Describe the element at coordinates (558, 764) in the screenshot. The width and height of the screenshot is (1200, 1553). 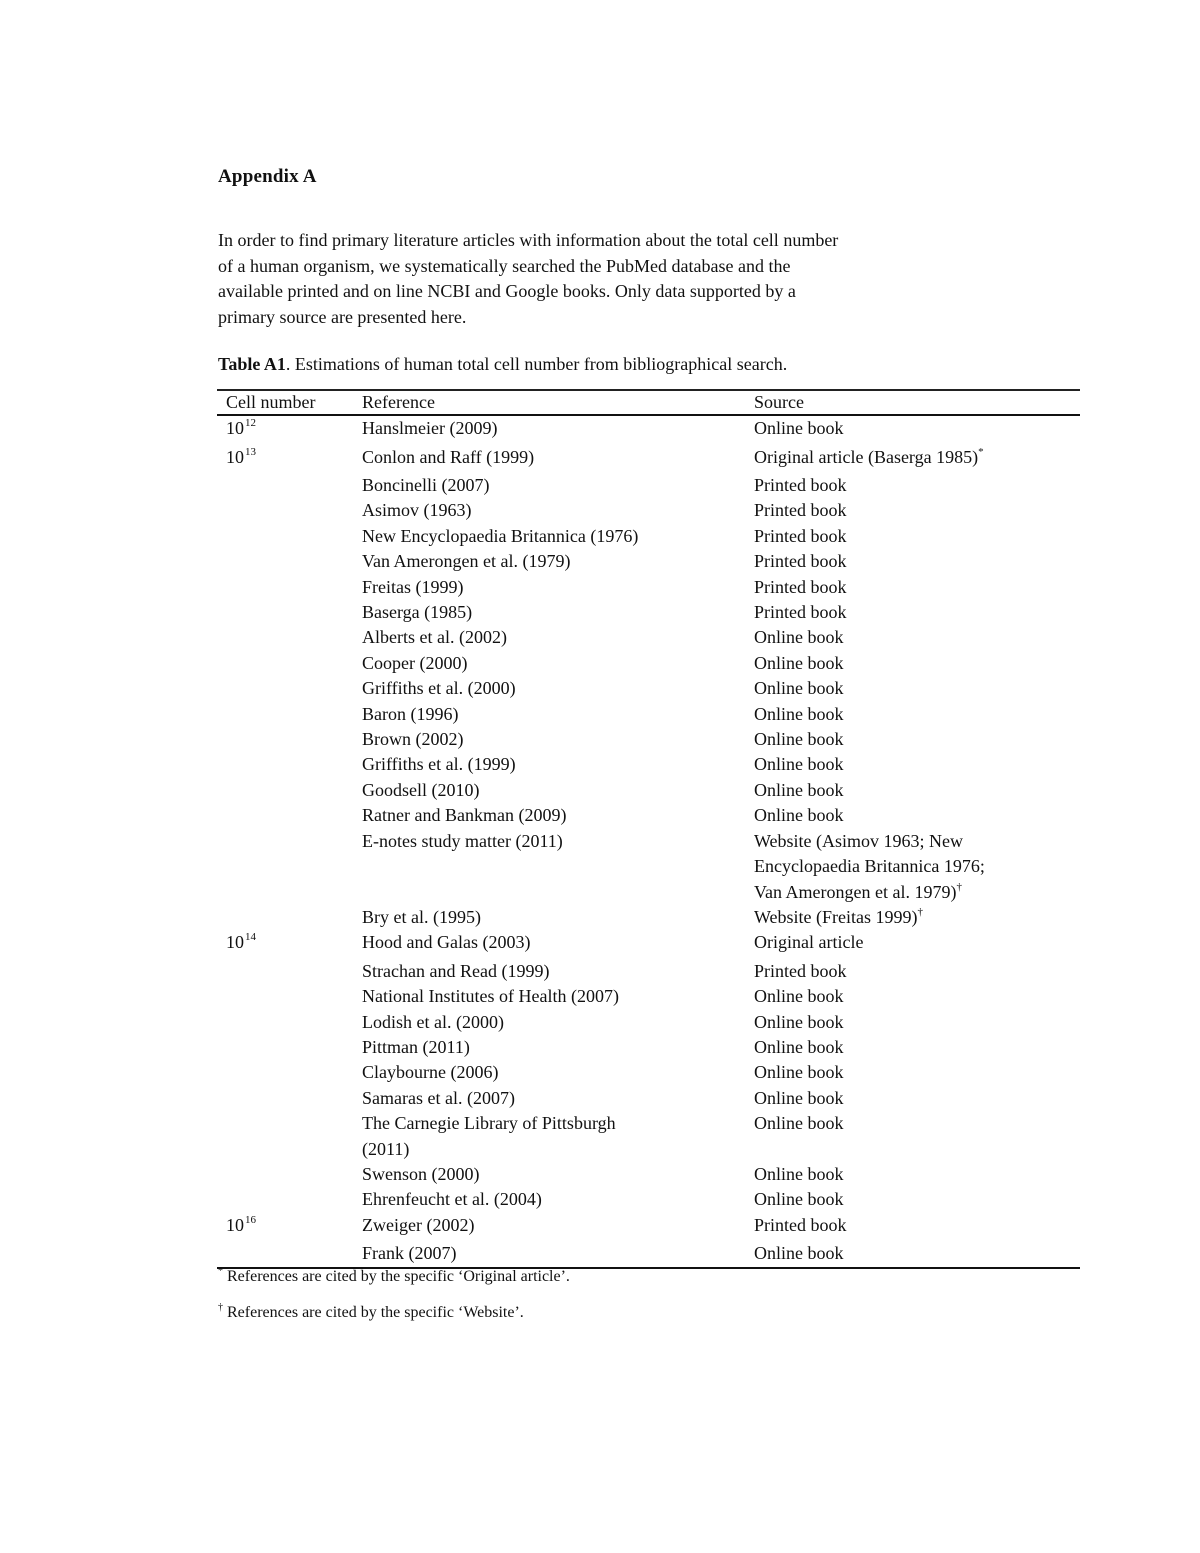
I see `reference-cell: Griffiths et al. (1999)` at that location.